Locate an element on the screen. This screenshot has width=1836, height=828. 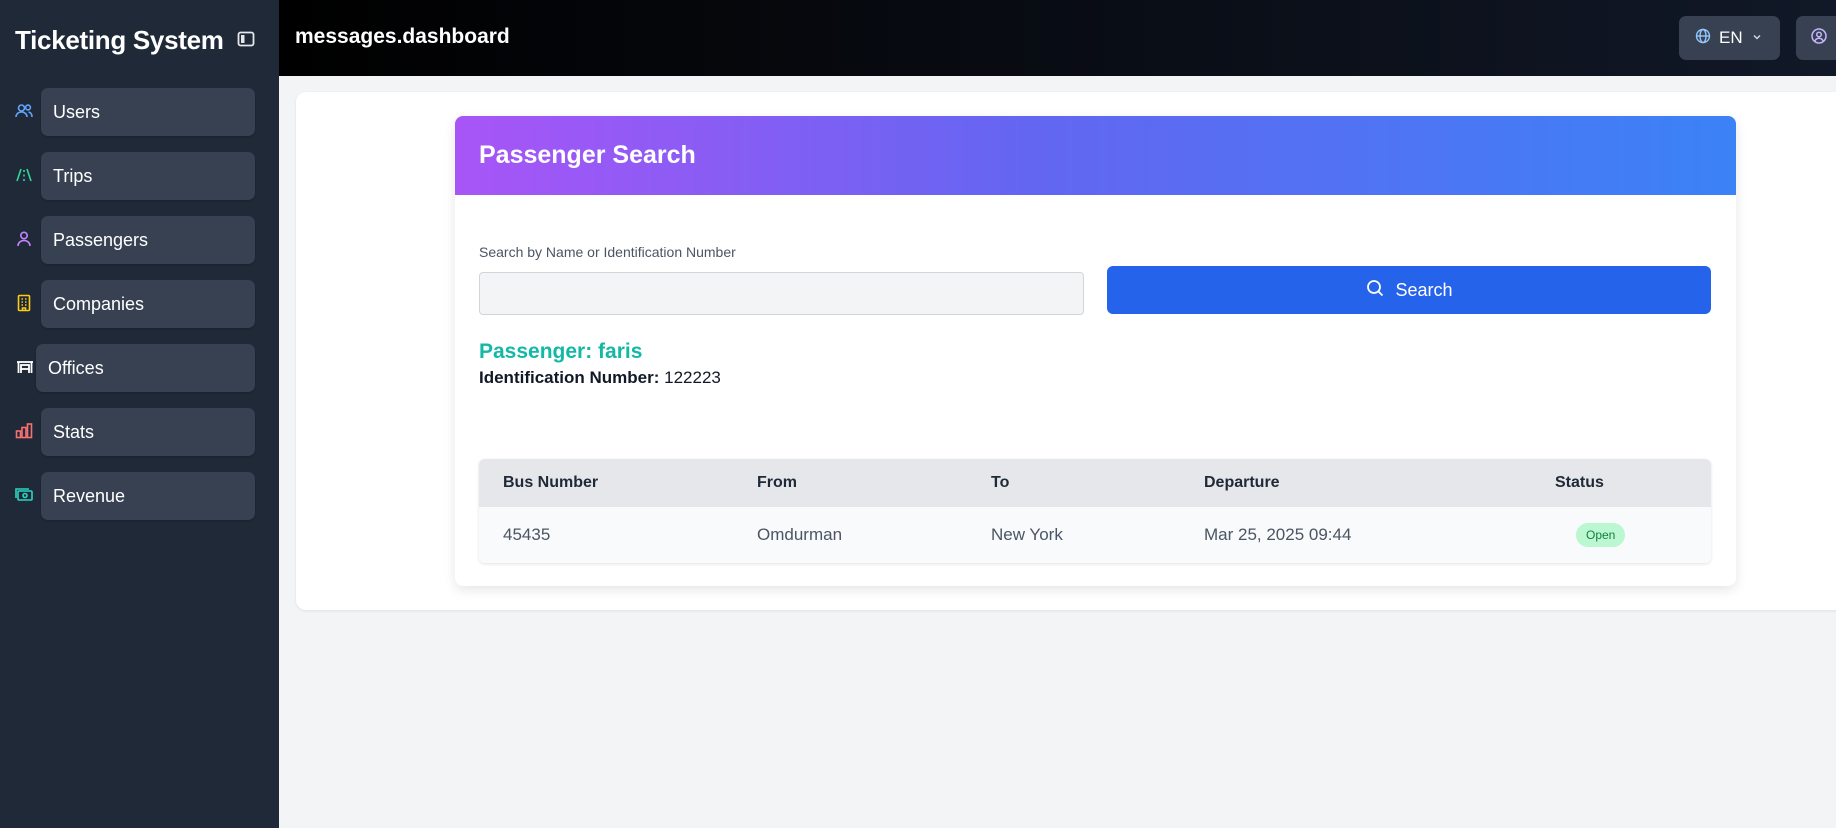
sidebar-item-label: Companies is located at coordinates (148, 304).